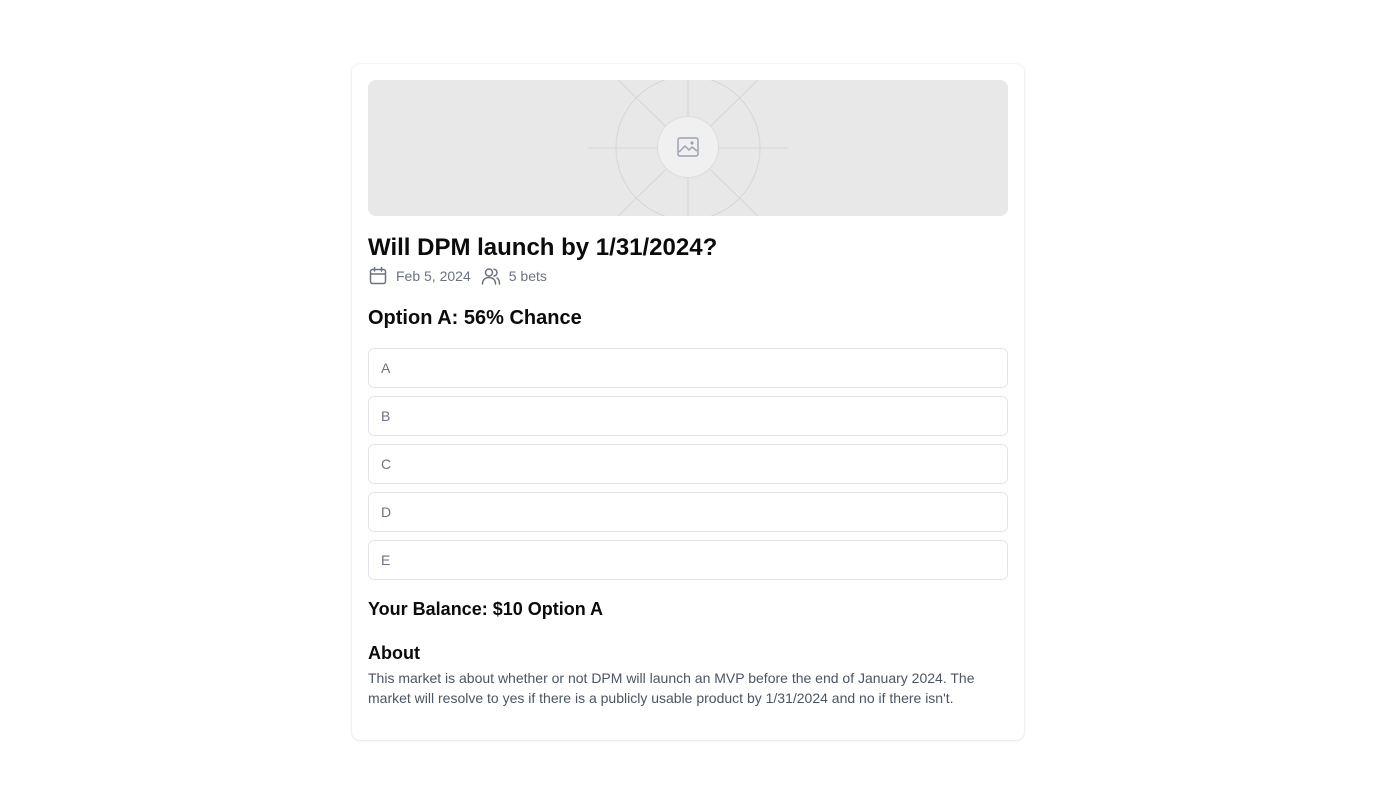 The height and width of the screenshot is (804, 1376). Describe the element at coordinates (688, 368) in the screenshot. I see `option-a-button: A` at that location.